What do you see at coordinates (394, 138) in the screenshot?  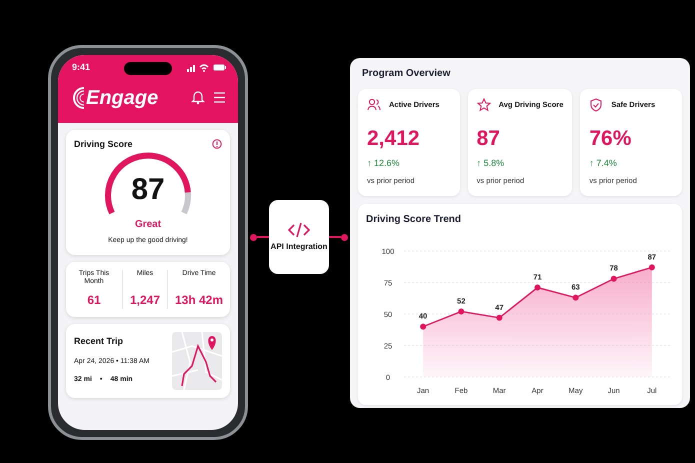 I see `metric-value: 2,412` at bounding box center [394, 138].